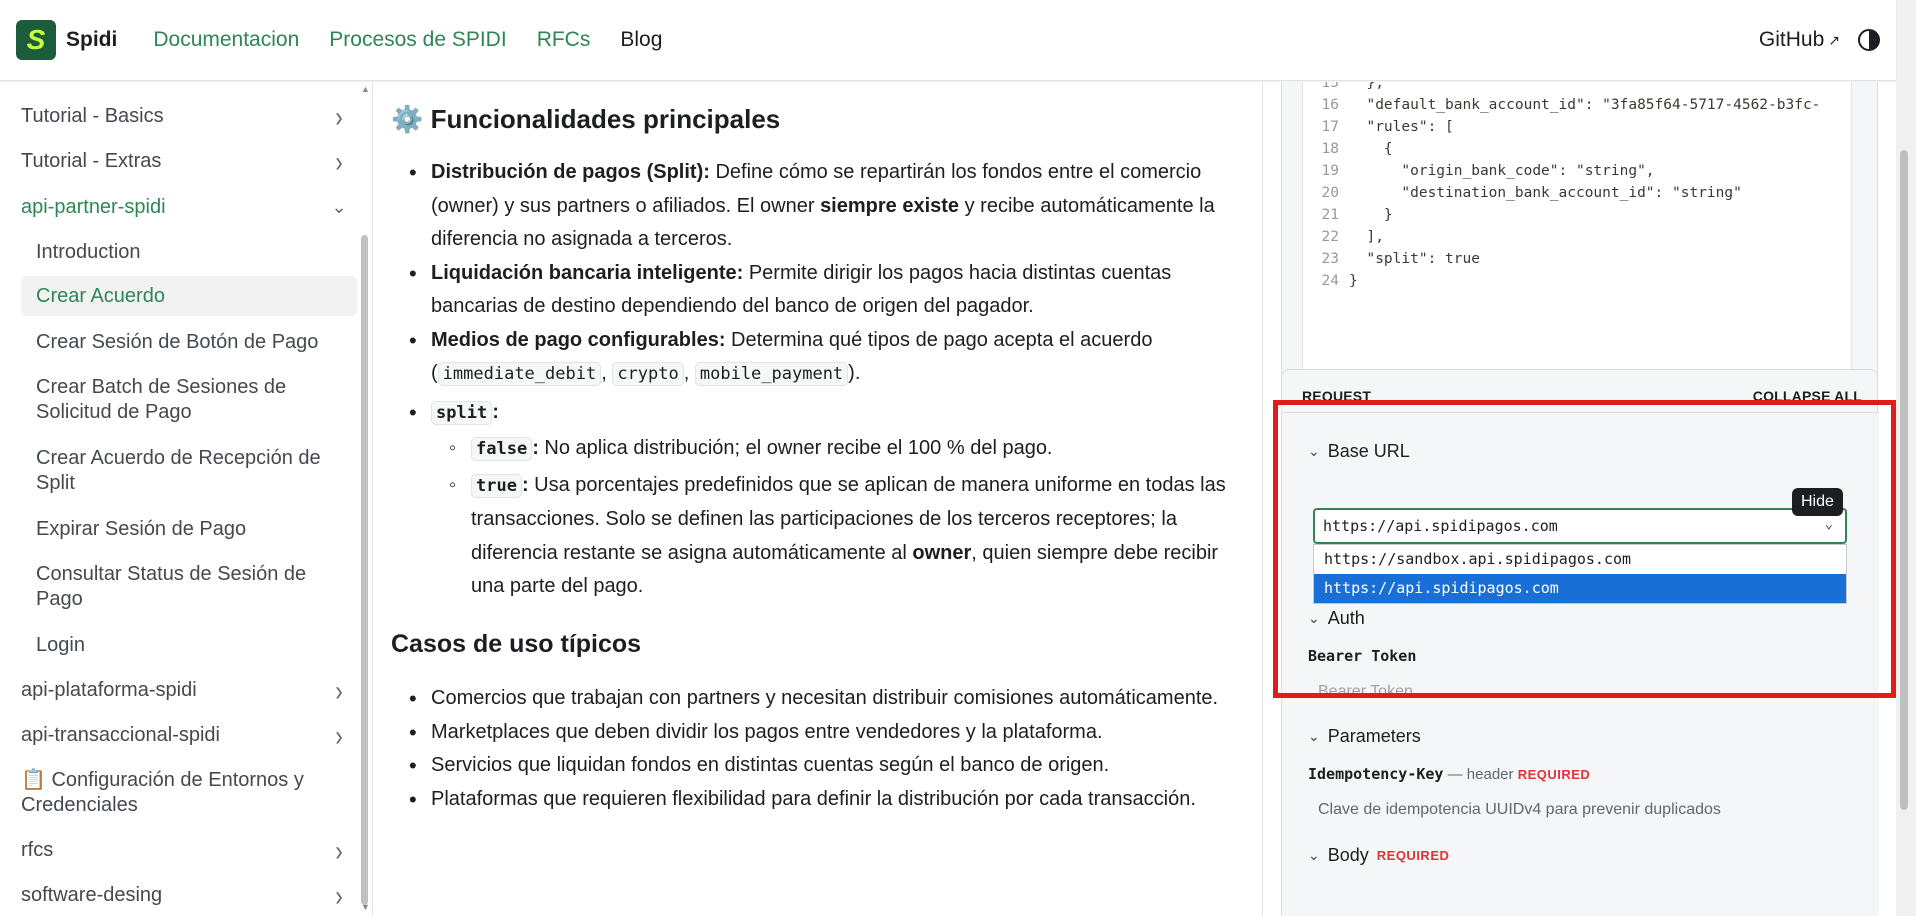 The image size is (1916, 916). Describe the element at coordinates (942, 552) in the screenshot. I see `sub-emphasis: owner` at that location.